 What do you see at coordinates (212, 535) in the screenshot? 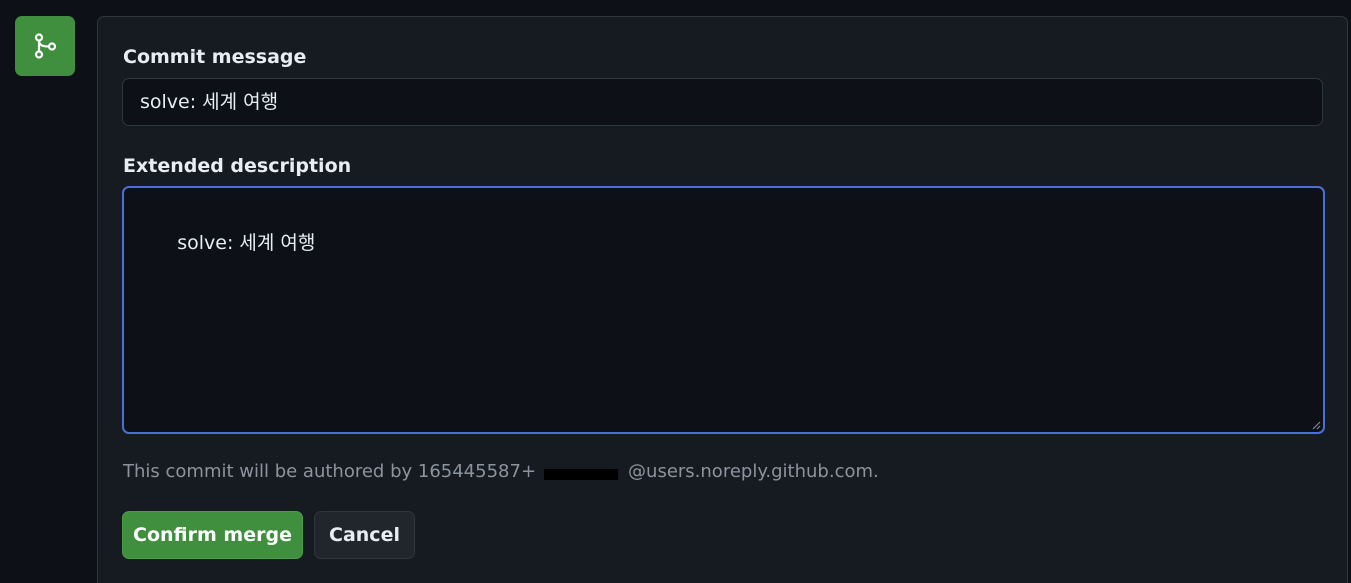
I see `confirm-merge-button: Confirm merge` at bounding box center [212, 535].